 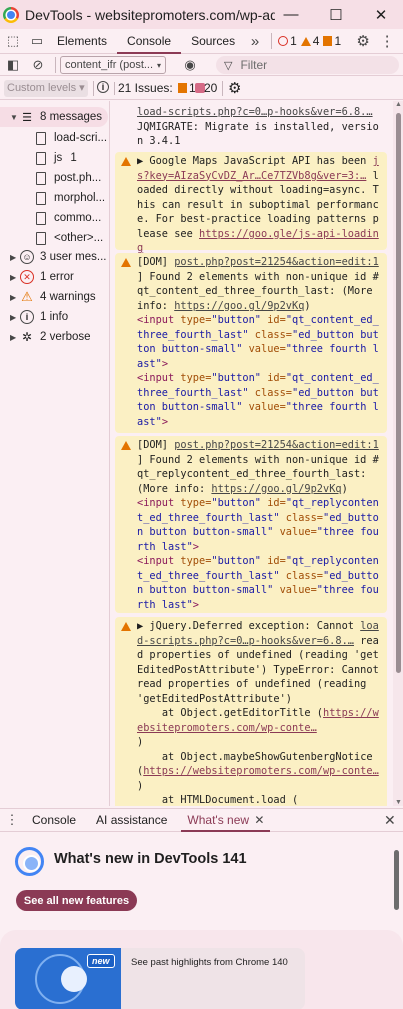 I want to click on close-tab-icon: ✕, so click(x=259, y=820).